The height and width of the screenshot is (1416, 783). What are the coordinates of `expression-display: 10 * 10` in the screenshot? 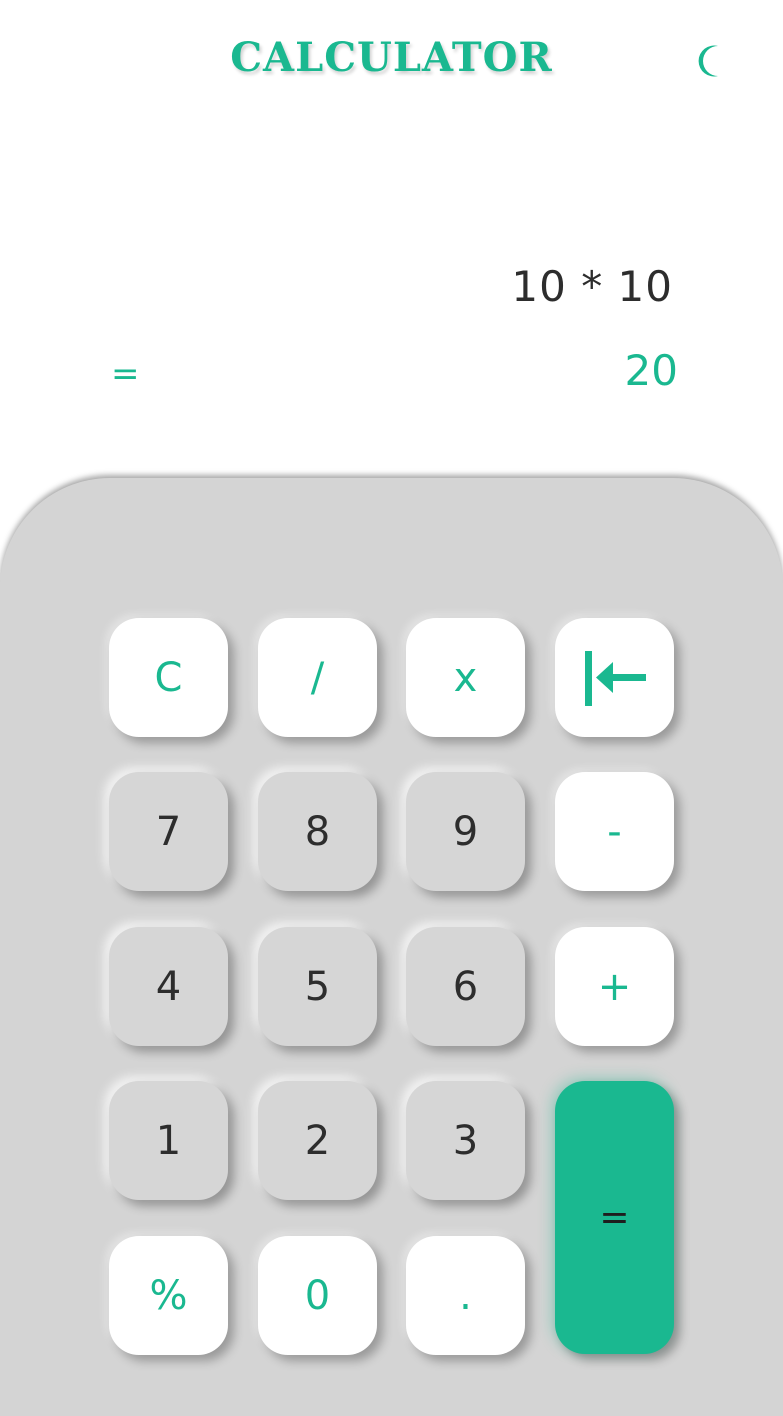 It's located at (592, 286).